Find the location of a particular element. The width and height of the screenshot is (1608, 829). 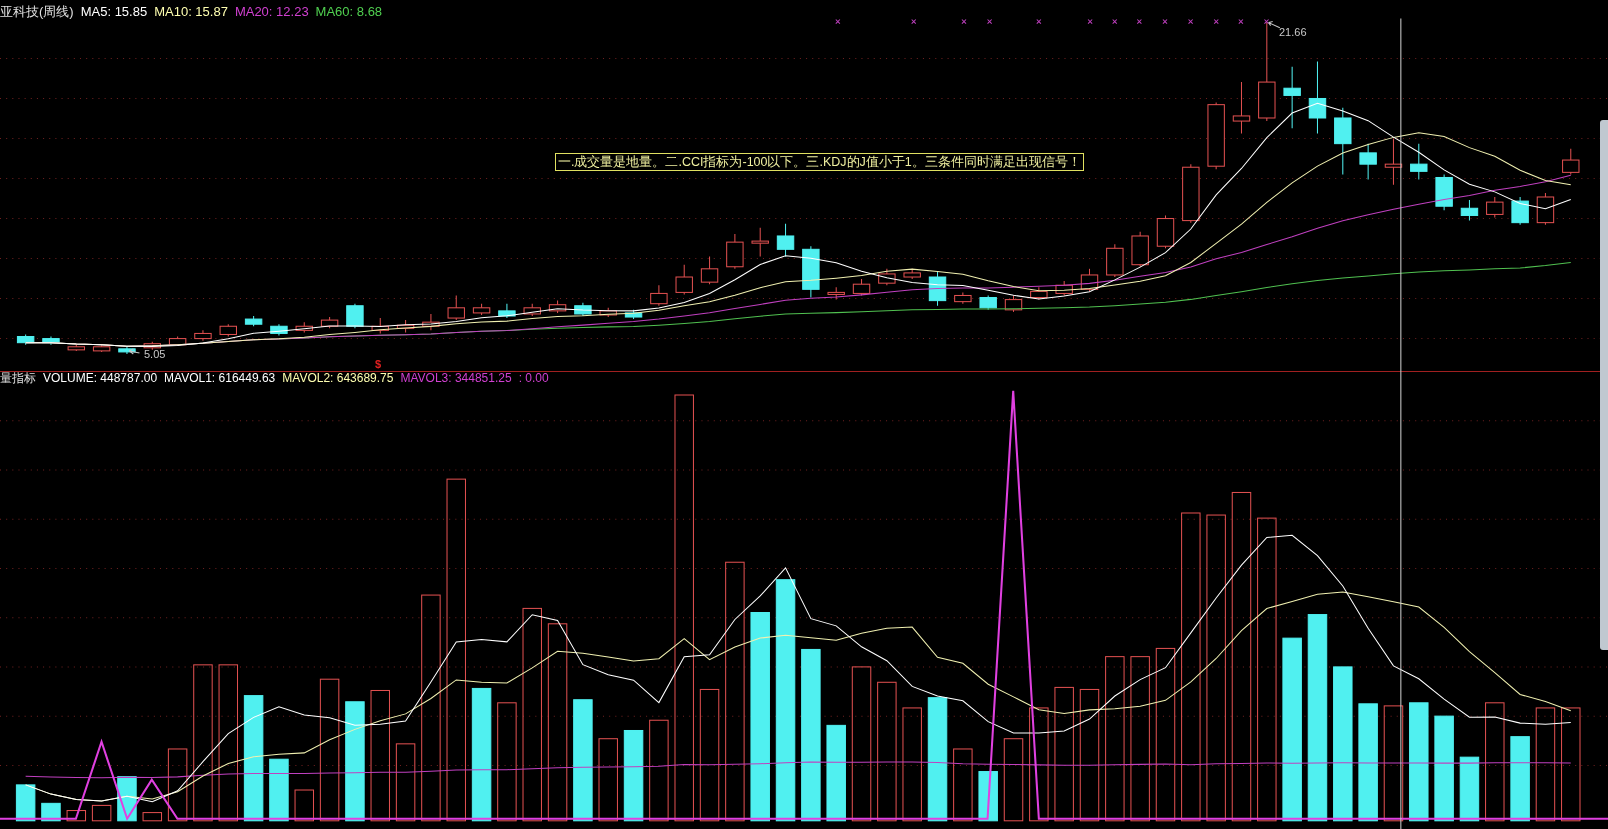

indicator-title: 量指标 is located at coordinates (18, 378).